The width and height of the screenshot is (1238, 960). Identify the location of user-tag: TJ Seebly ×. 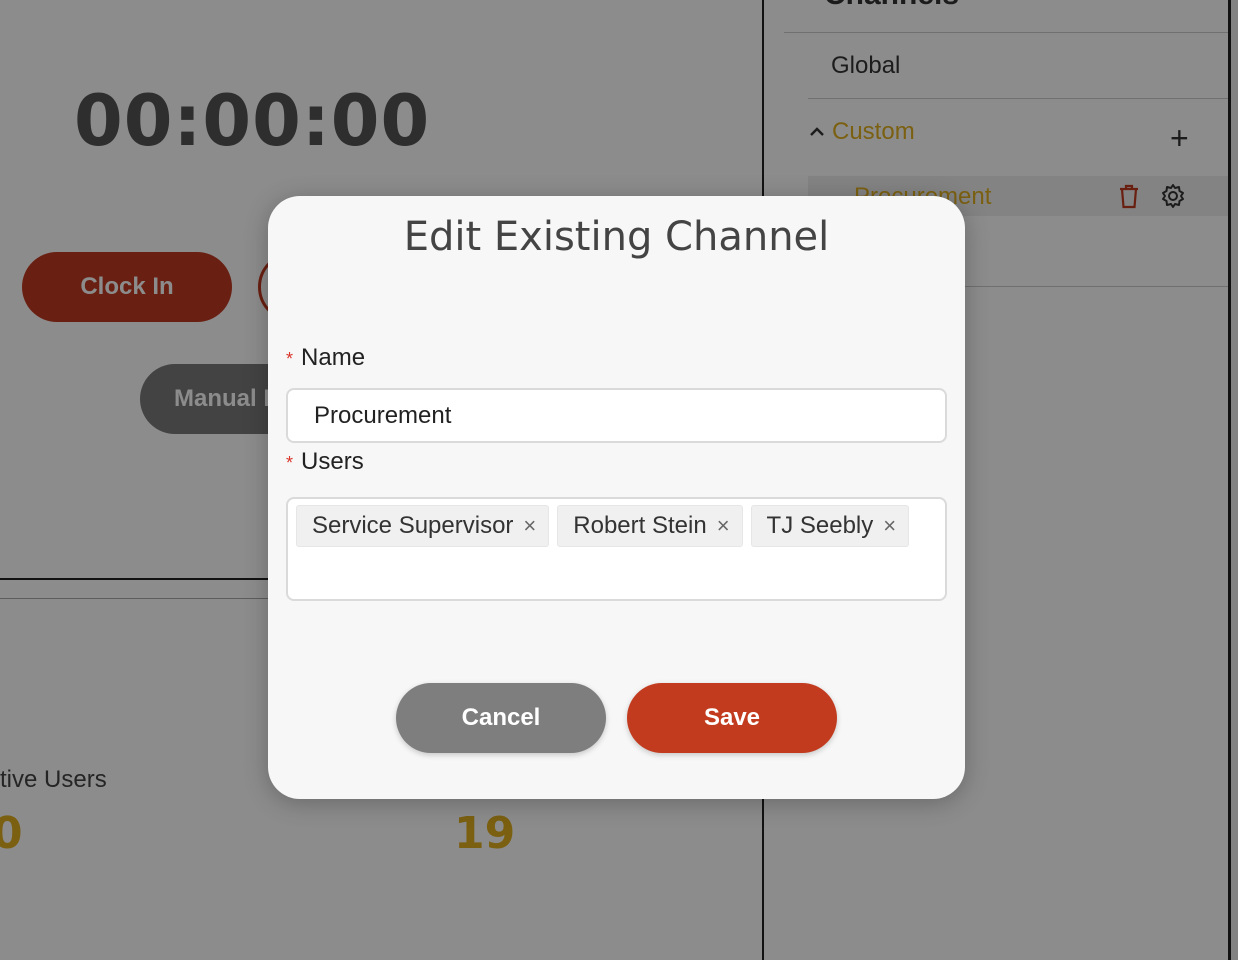
(830, 526).